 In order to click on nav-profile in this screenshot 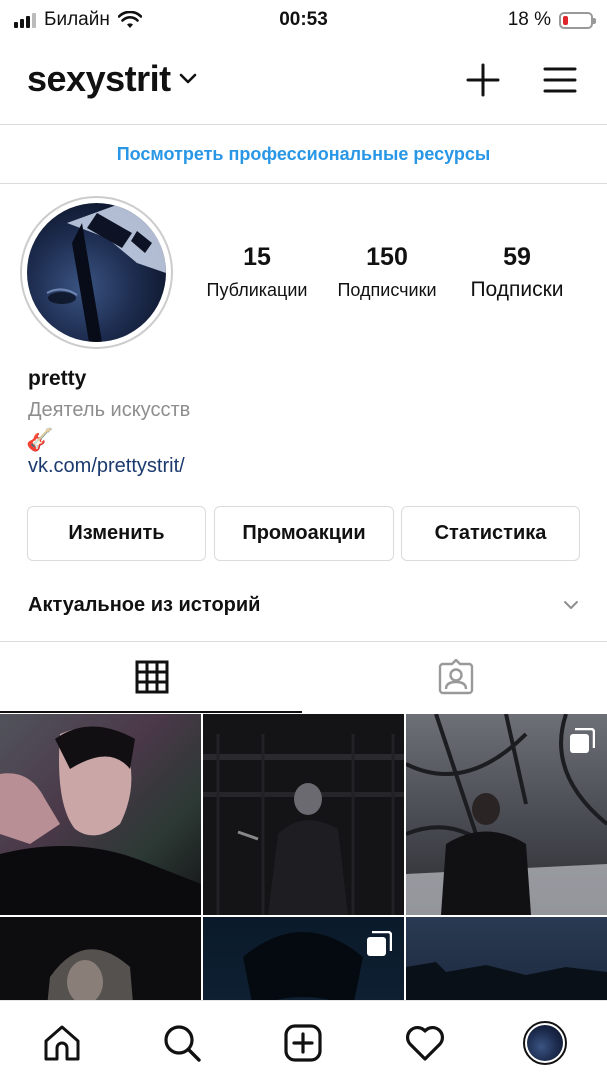, I will do `click(545, 1043)`.